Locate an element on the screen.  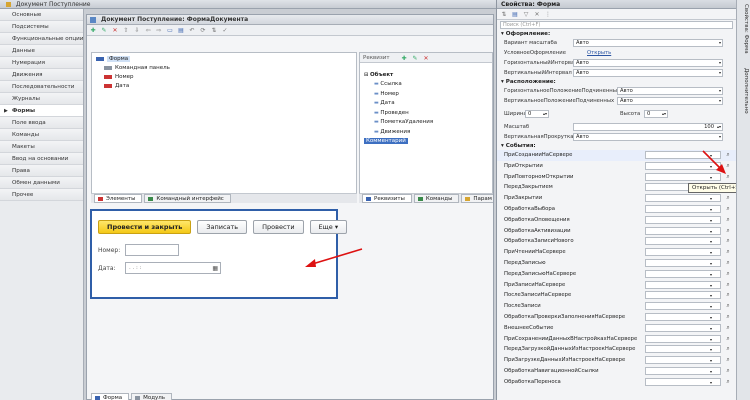
move-down-icon: ⇩ is located at coordinates (137, 30).